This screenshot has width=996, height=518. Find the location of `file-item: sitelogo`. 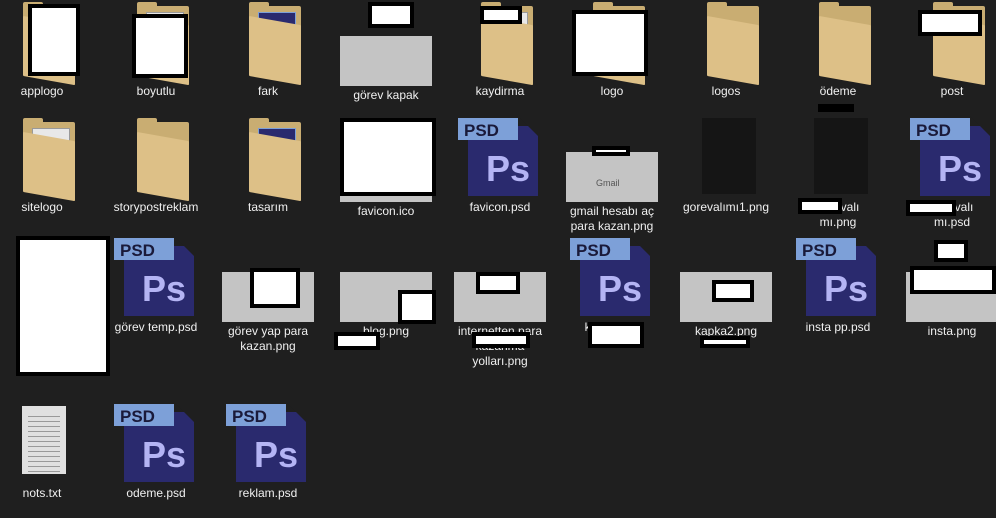

file-item: sitelogo is located at coordinates (49, 174).